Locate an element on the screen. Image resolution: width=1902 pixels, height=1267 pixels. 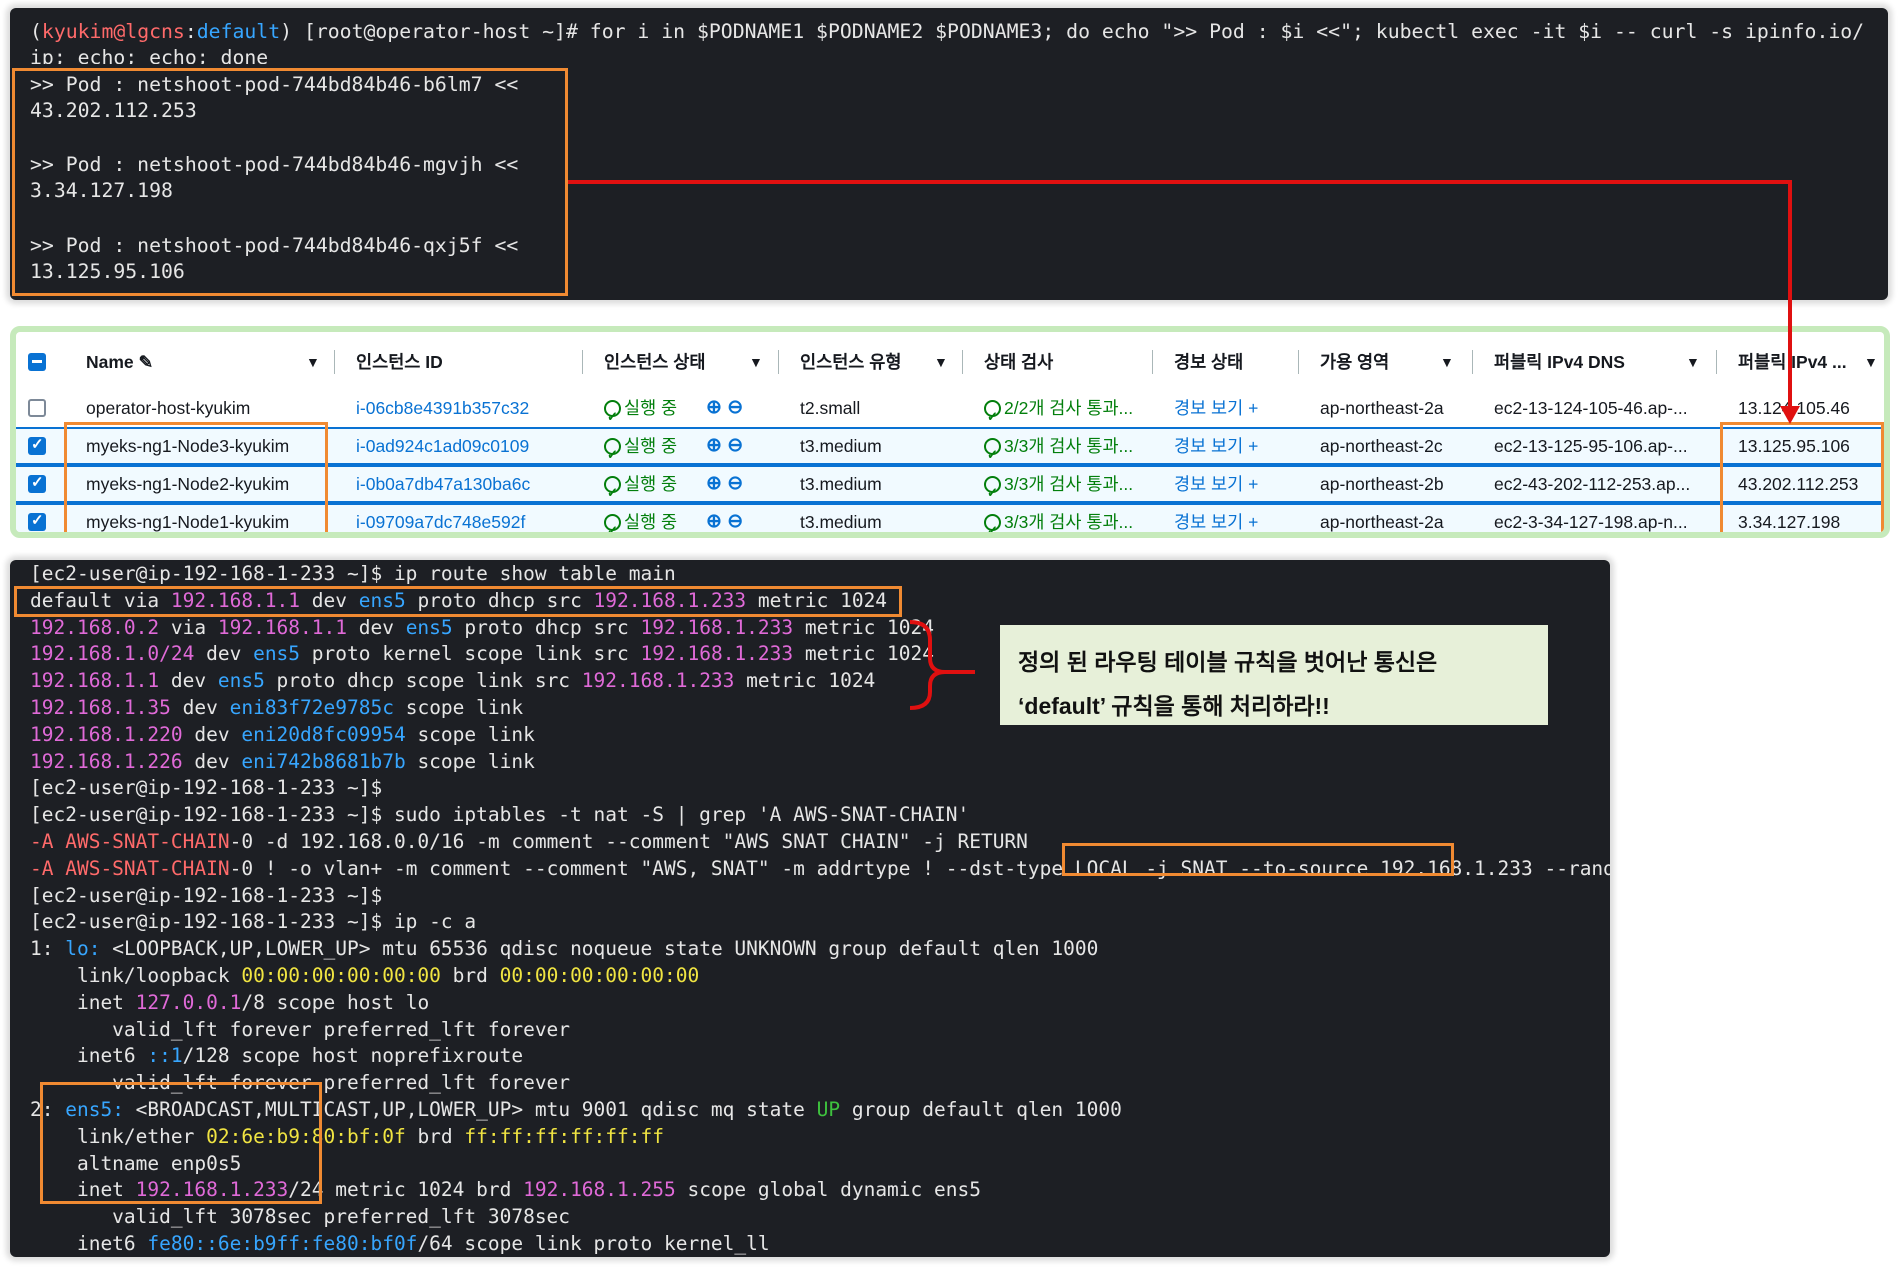
instance-id-link: i-0b0a7db47a130ba6c is located at coordinates (443, 484).